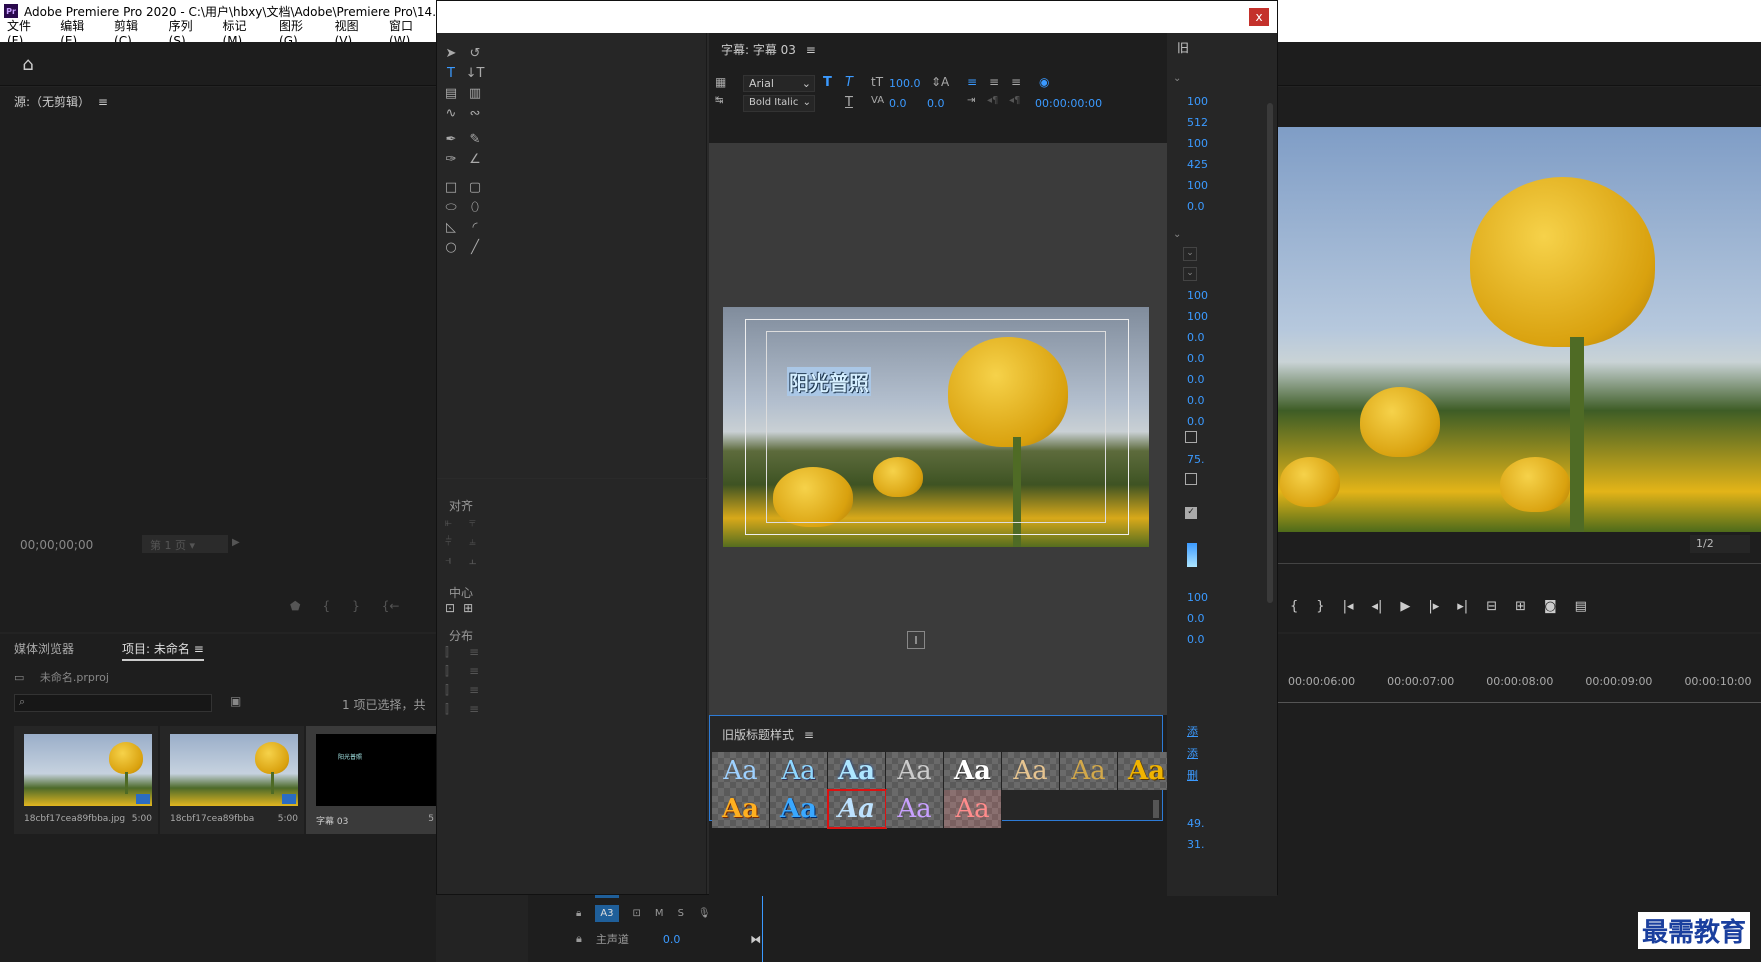  I want to click on ellipse-tool-icon: ○, so click(451, 247).